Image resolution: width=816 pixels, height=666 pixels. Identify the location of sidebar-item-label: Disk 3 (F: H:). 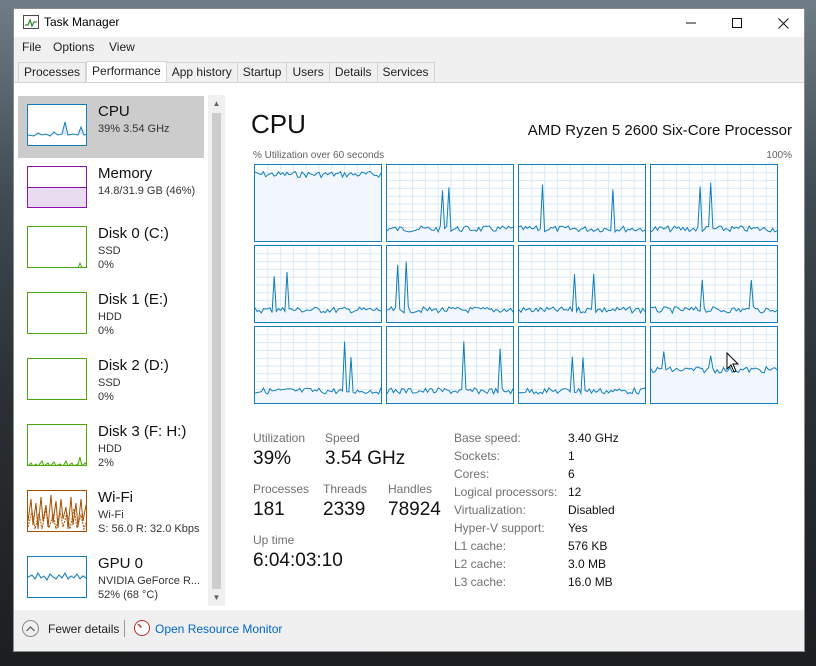
(142, 431).